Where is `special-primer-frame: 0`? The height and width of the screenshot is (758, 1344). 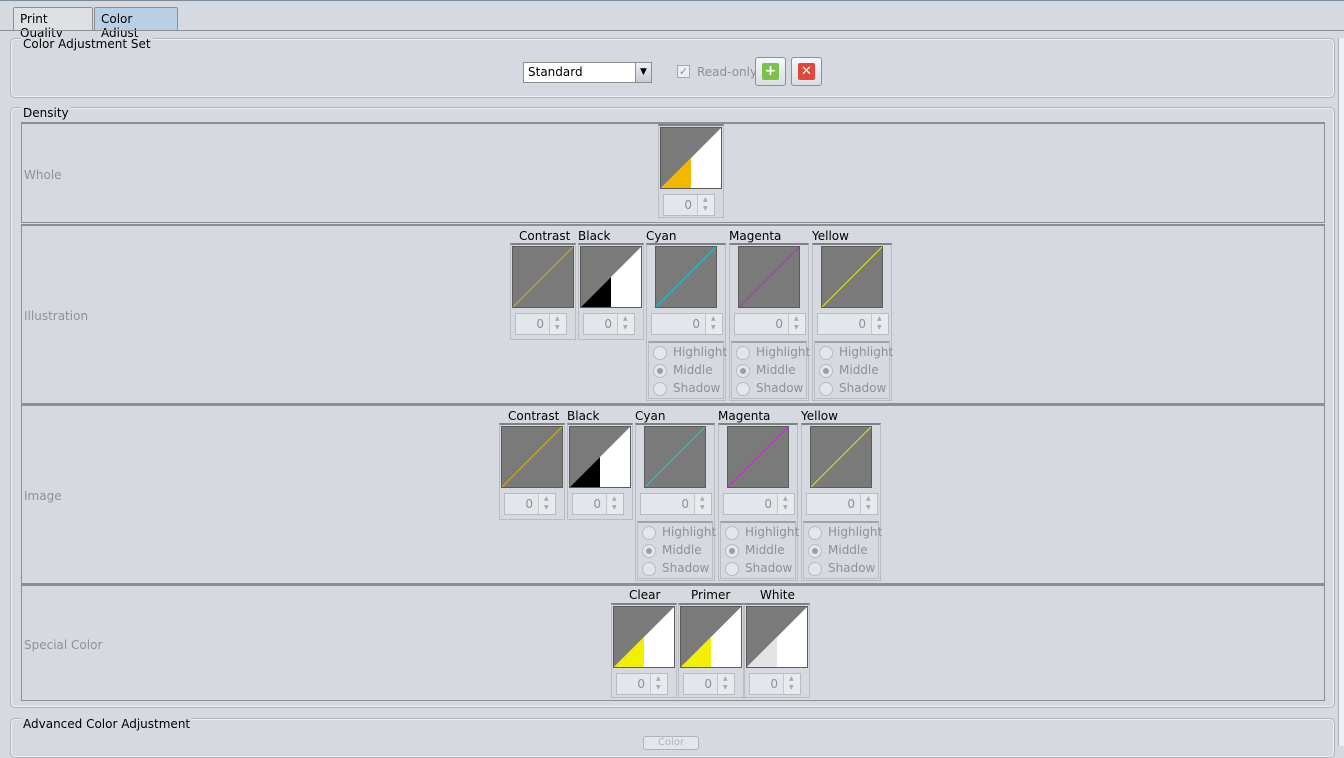
special-primer-frame: 0 is located at coordinates (711, 650).